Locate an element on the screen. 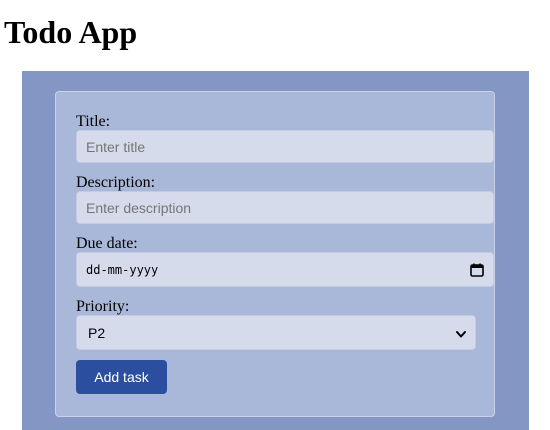 This screenshot has height=430, width=550. priority-selected-value: P2 is located at coordinates (97, 332).